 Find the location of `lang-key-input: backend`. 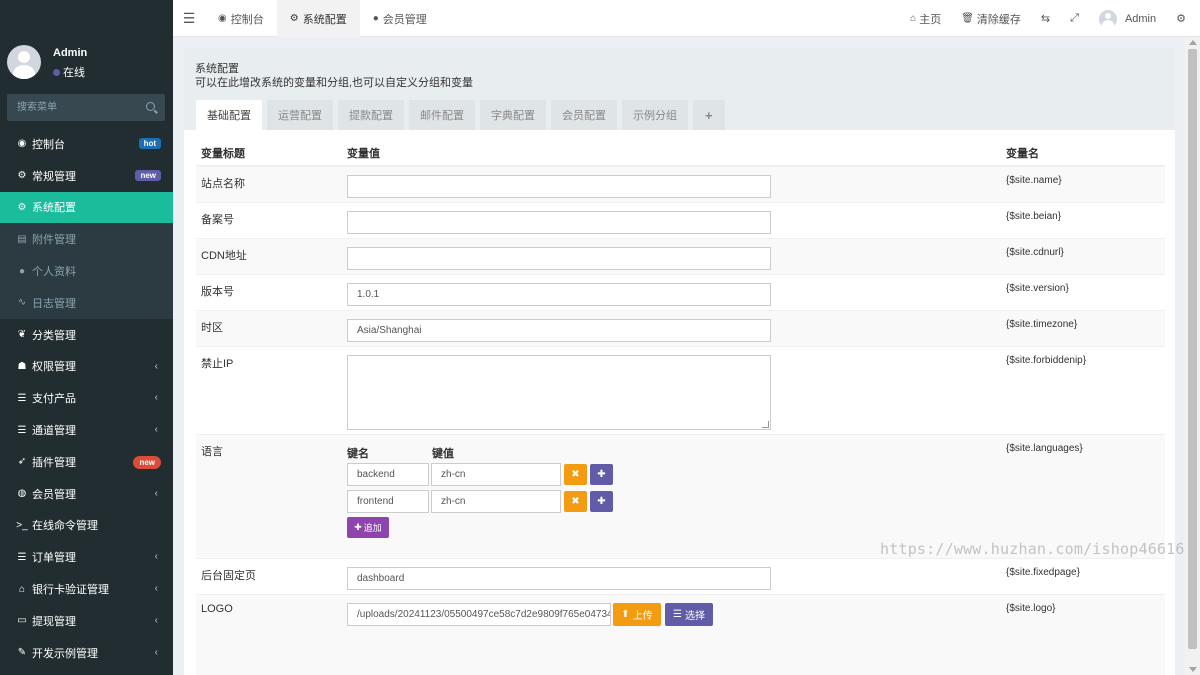

lang-key-input: backend is located at coordinates (388, 474).